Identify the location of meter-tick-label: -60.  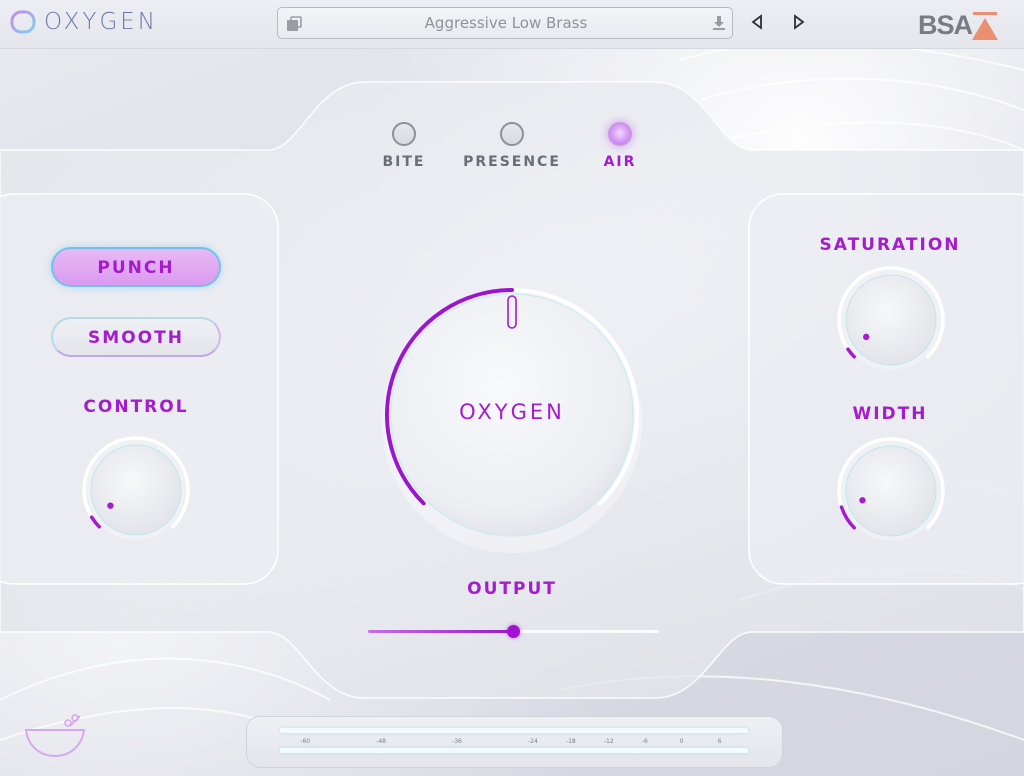
(305, 741).